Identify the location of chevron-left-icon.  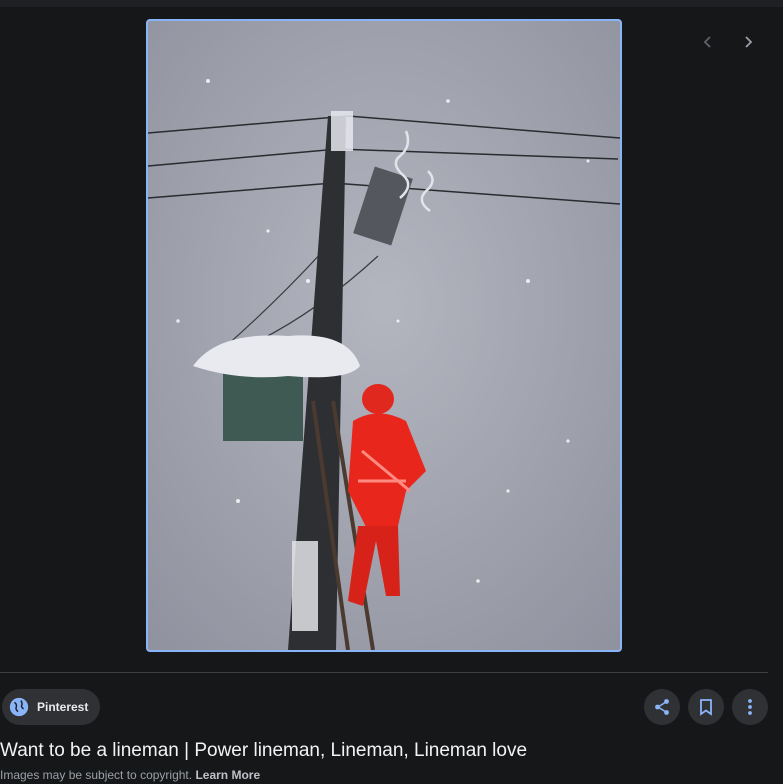
(707, 42).